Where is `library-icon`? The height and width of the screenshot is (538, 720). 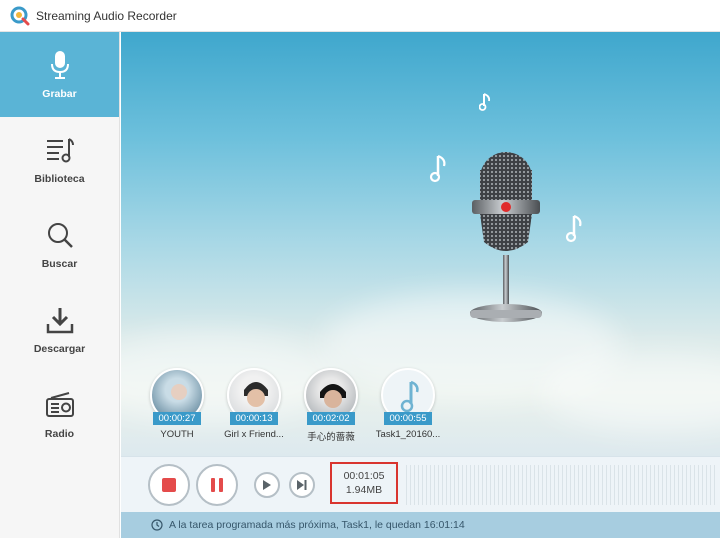
library-icon is located at coordinates (60, 150).